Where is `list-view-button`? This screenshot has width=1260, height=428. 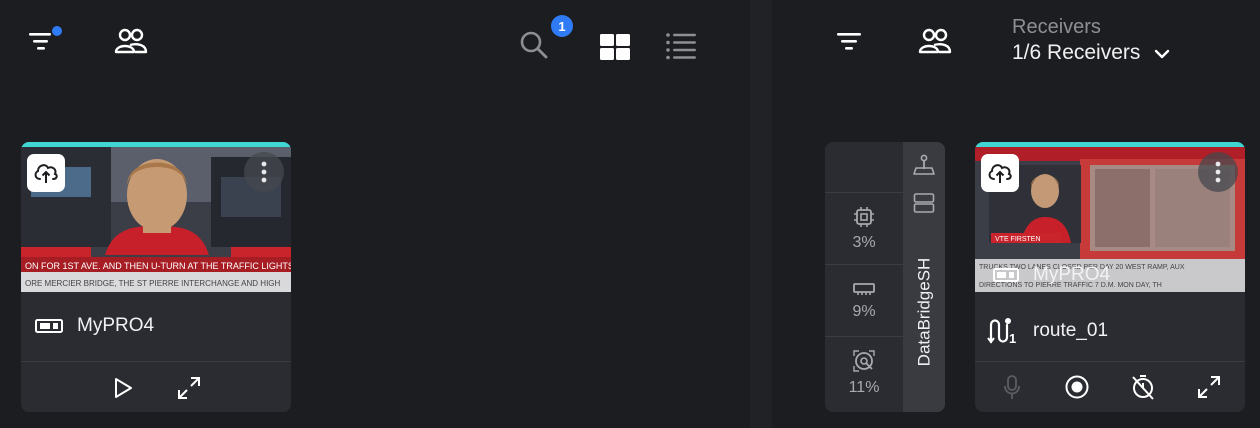
list-view-button is located at coordinates (681, 46).